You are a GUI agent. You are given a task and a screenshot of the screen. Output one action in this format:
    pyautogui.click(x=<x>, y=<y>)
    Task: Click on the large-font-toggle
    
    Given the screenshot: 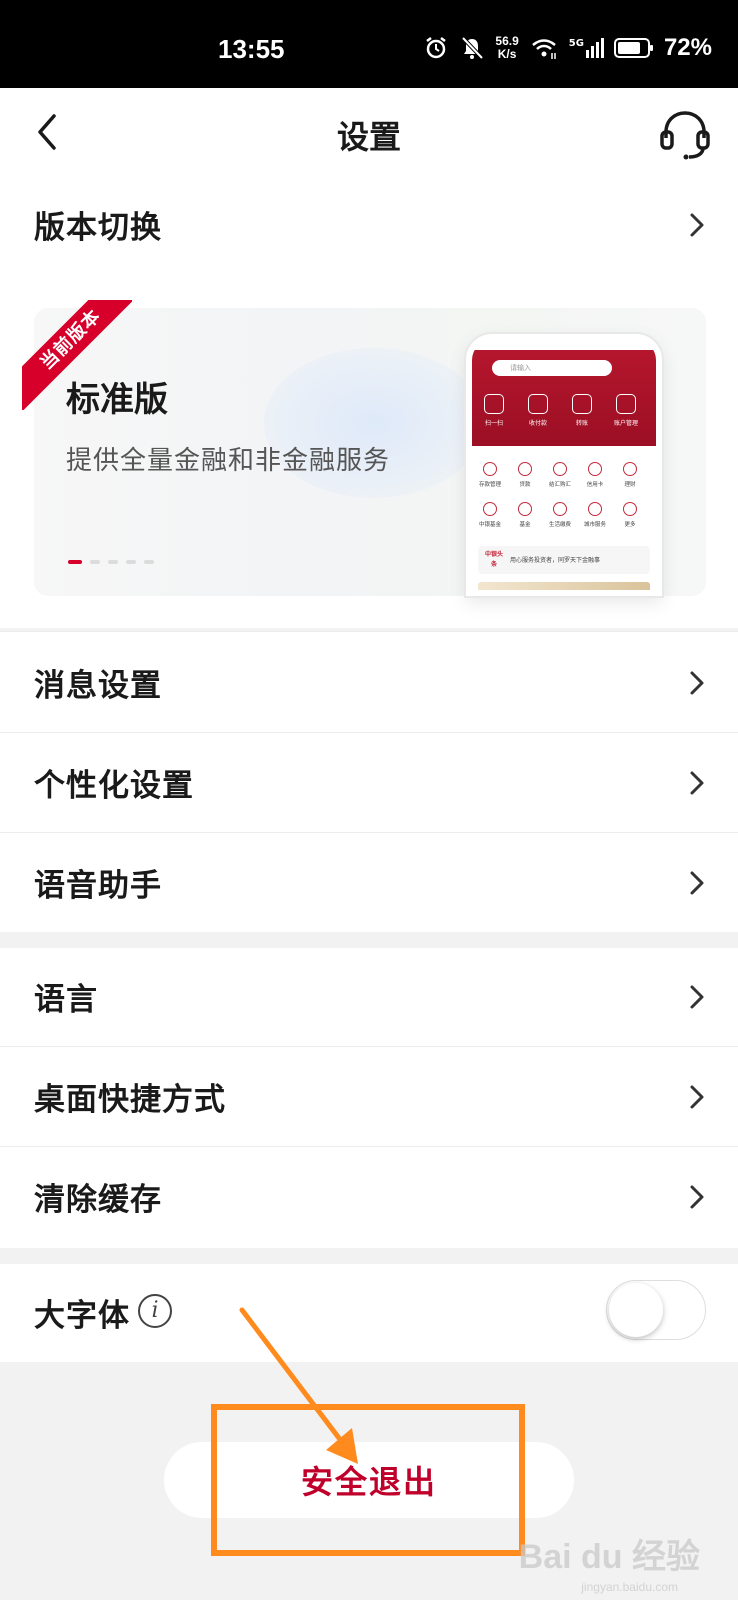 What is the action you would take?
    pyautogui.click(x=656, y=1310)
    